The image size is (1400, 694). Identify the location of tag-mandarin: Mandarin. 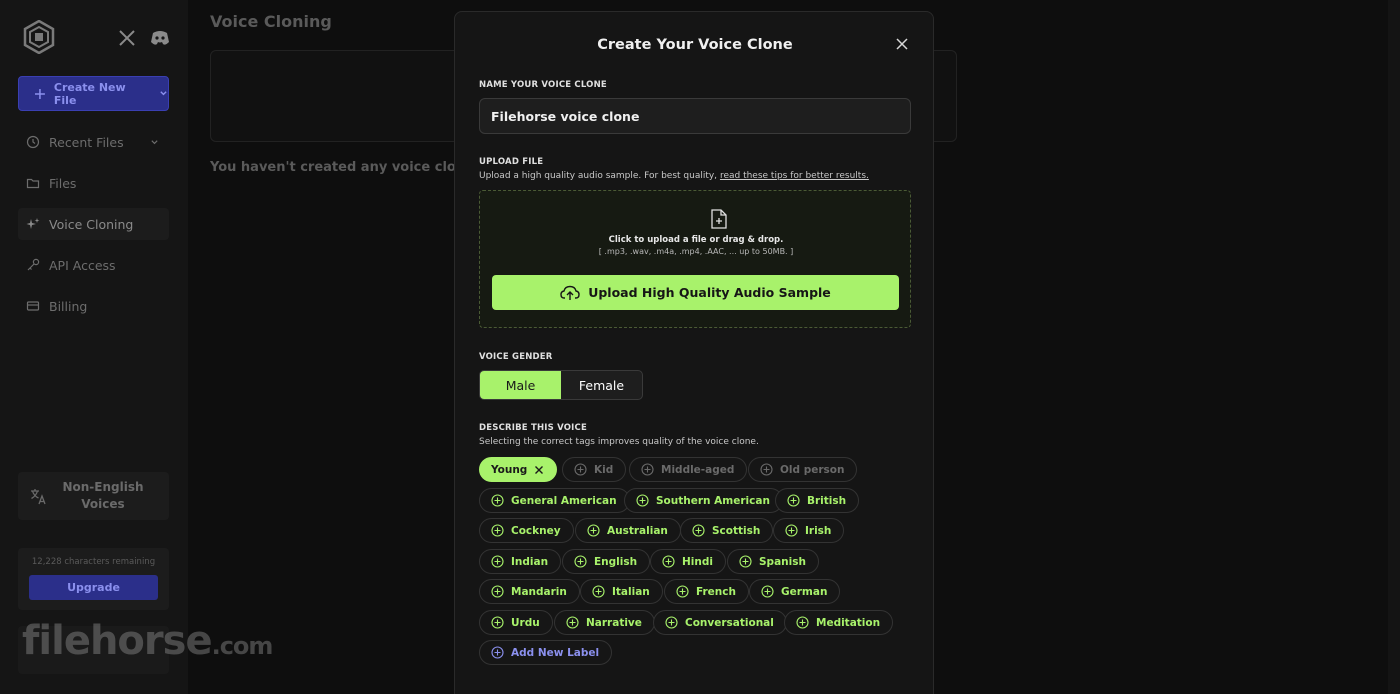
(529, 591).